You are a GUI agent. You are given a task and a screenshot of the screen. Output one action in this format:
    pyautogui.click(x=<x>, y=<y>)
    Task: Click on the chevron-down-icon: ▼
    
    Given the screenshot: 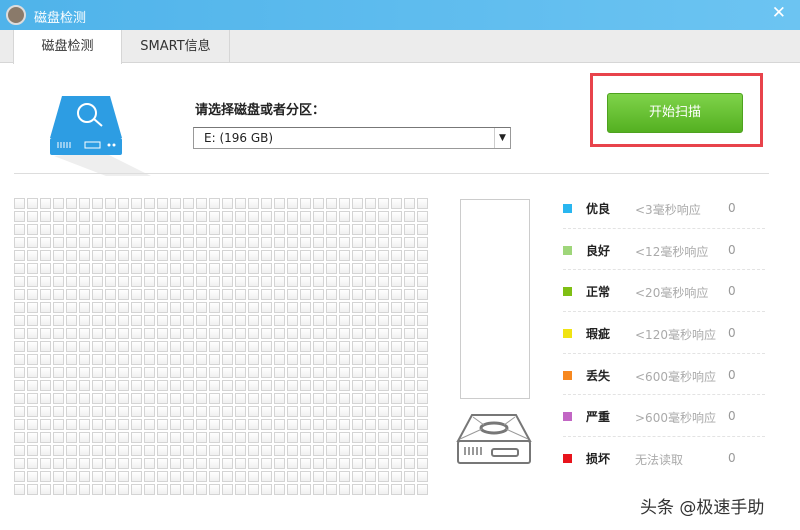 What is the action you would take?
    pyautogui.click(x=502, y=138)
    